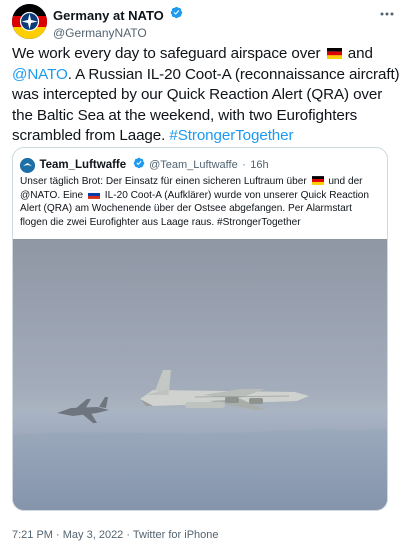  I want to click on tweet-time: 7:21 PM, so click(32, 535).